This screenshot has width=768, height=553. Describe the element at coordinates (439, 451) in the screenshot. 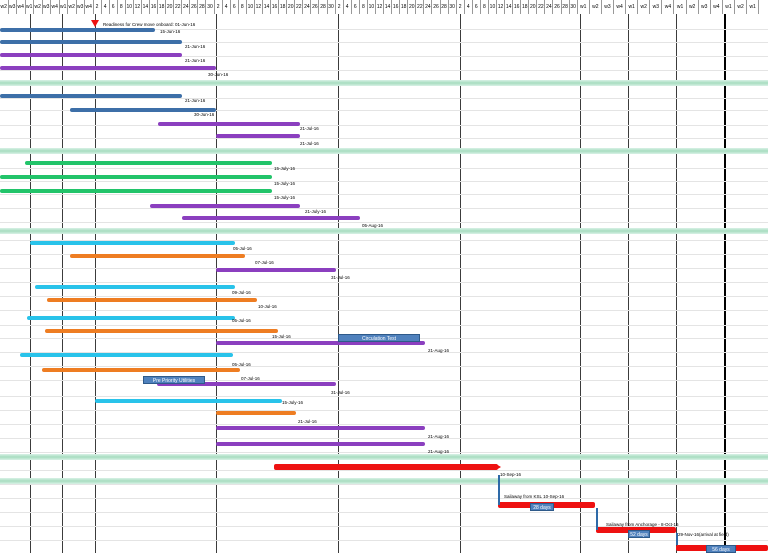

I see `date-label: 21-Aug-16` at that location.